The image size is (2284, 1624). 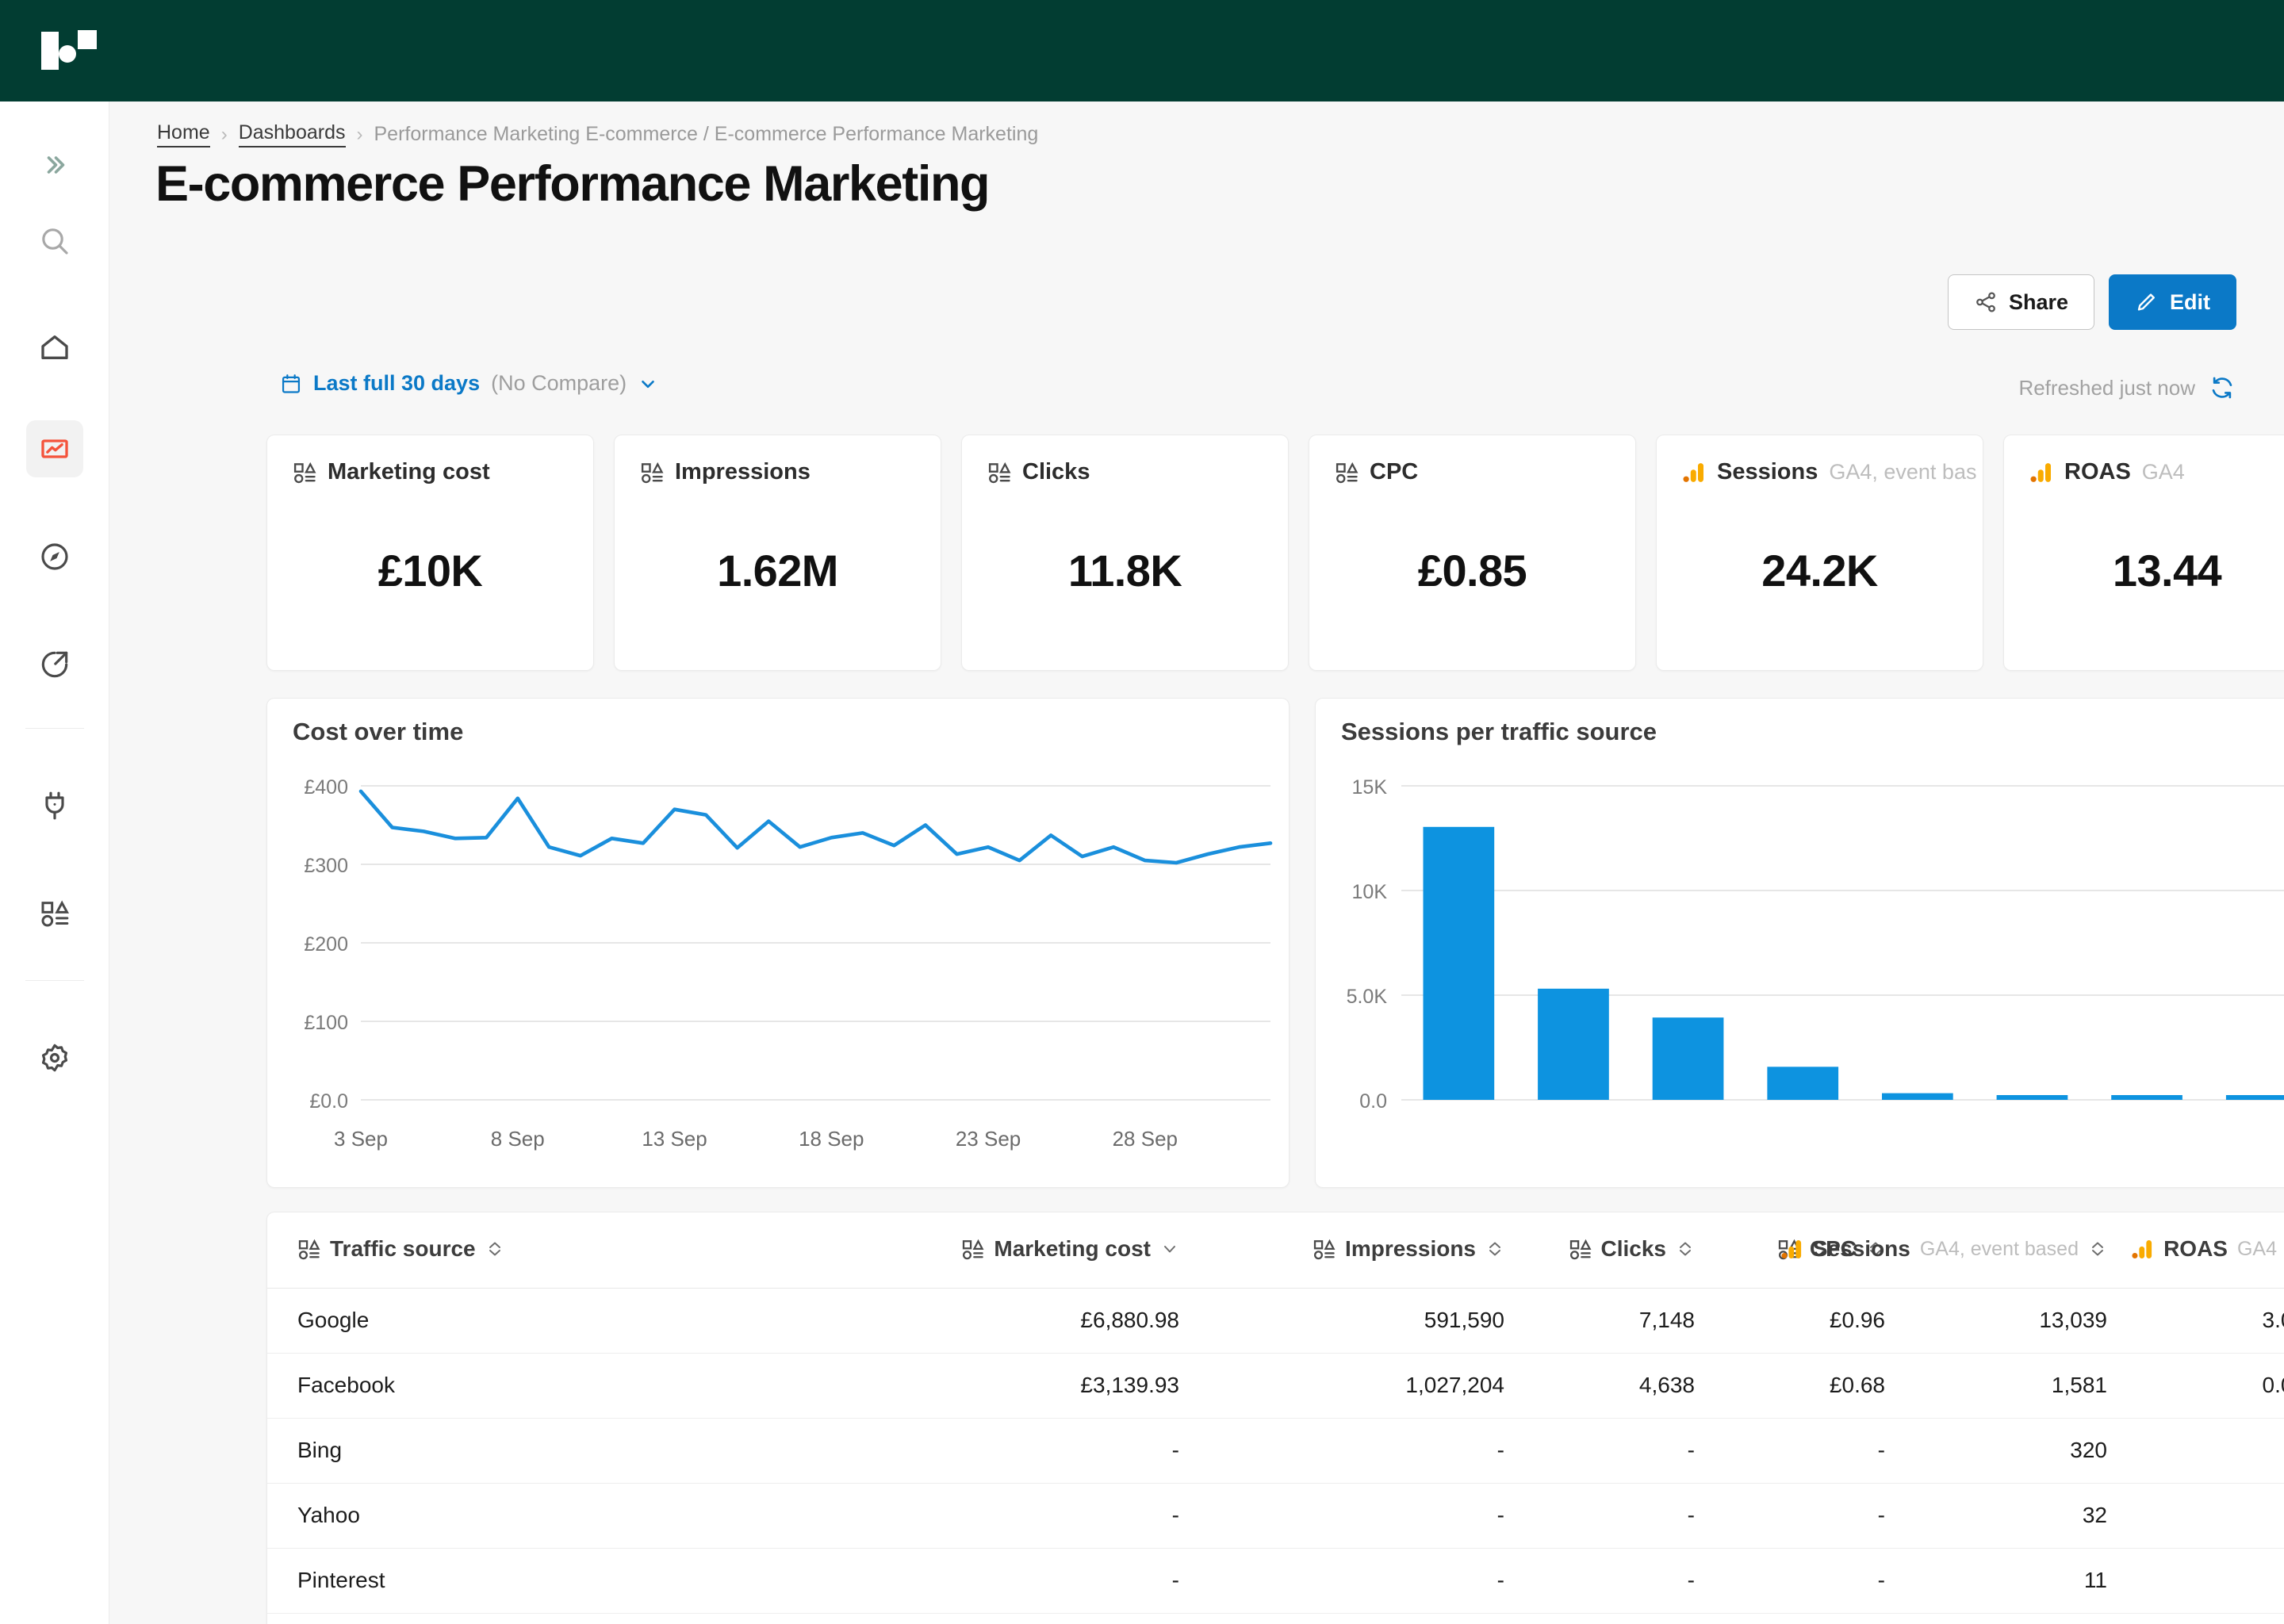 What do you see at coordinates (183, 134) in the screenshot?
I see `breadcrumb-home: Home` at bounding box center [183, 134].